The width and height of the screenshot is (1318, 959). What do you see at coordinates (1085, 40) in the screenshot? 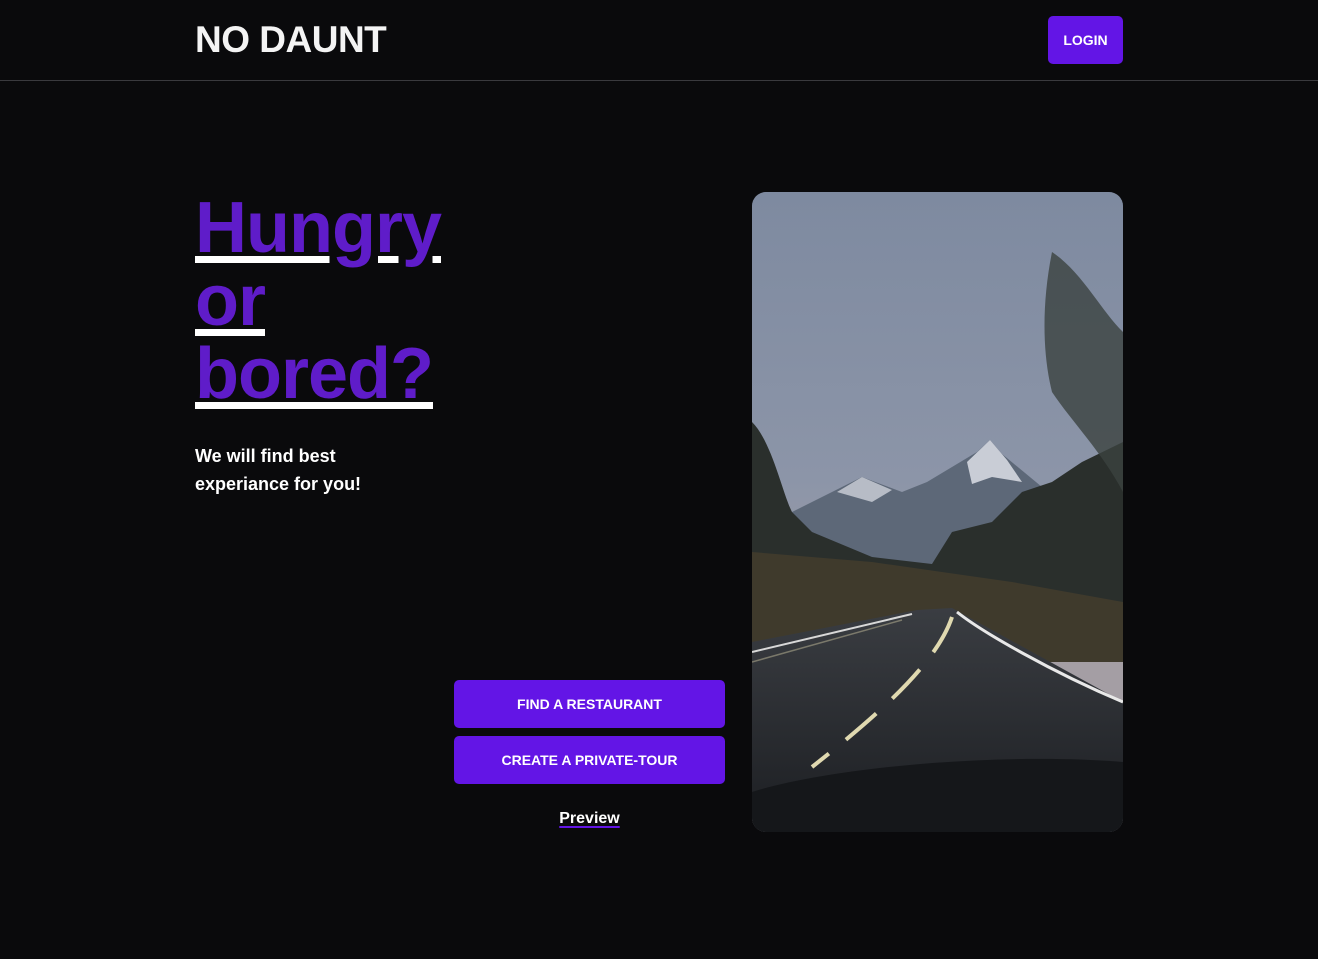
I see `login-button: LOGIN` at bounding box center [1085, 40].